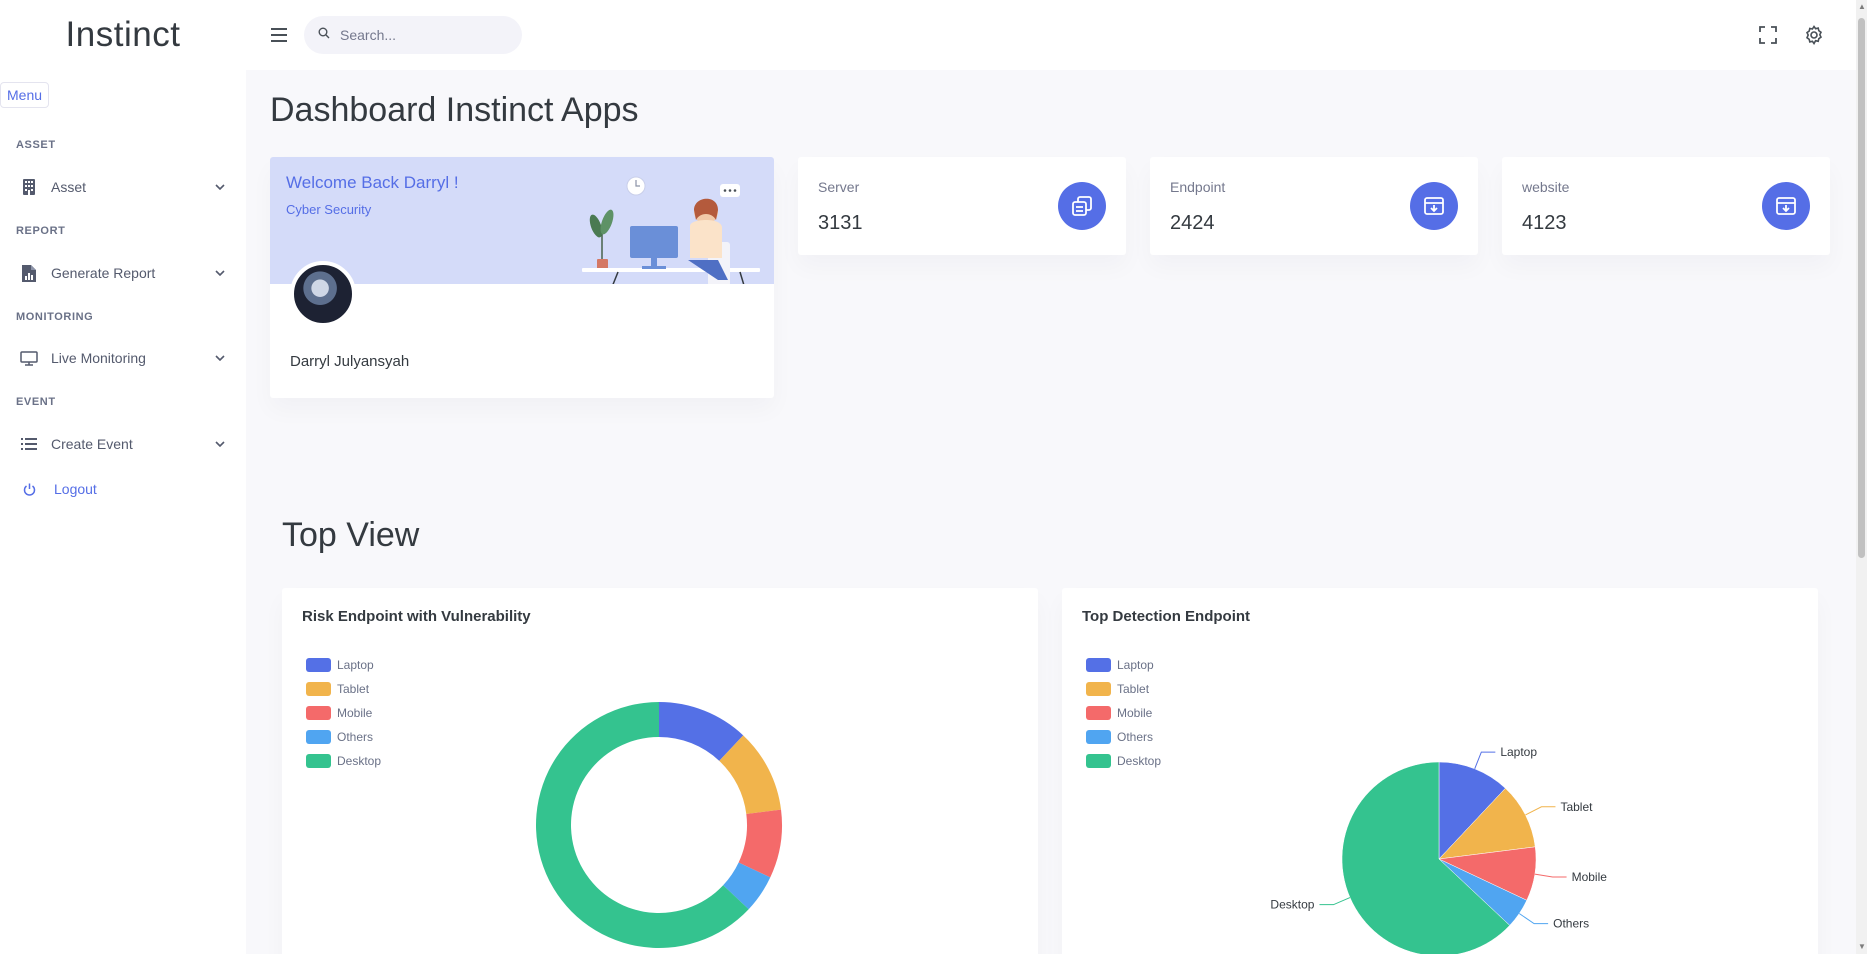 This screenshot has width=1867, height=954. I want to click on stat-label: website, so click(1546, 187).